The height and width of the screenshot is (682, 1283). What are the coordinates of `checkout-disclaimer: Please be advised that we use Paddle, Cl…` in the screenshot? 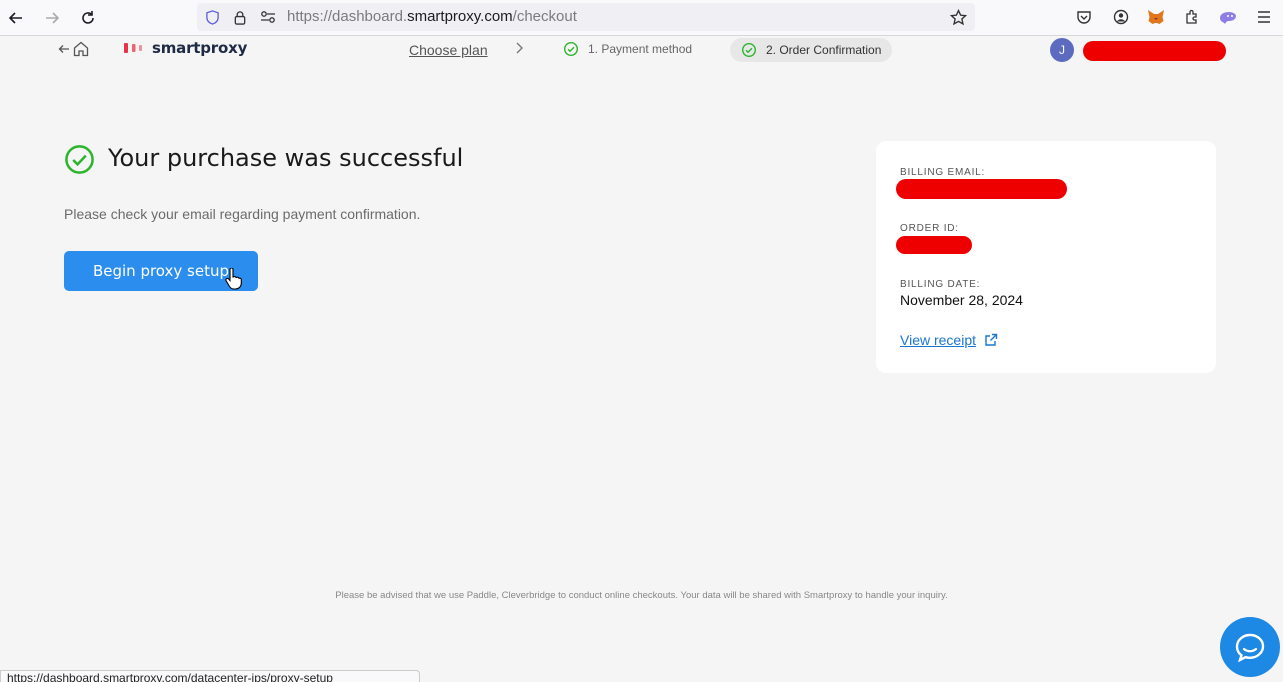 It's located at (641, 595).